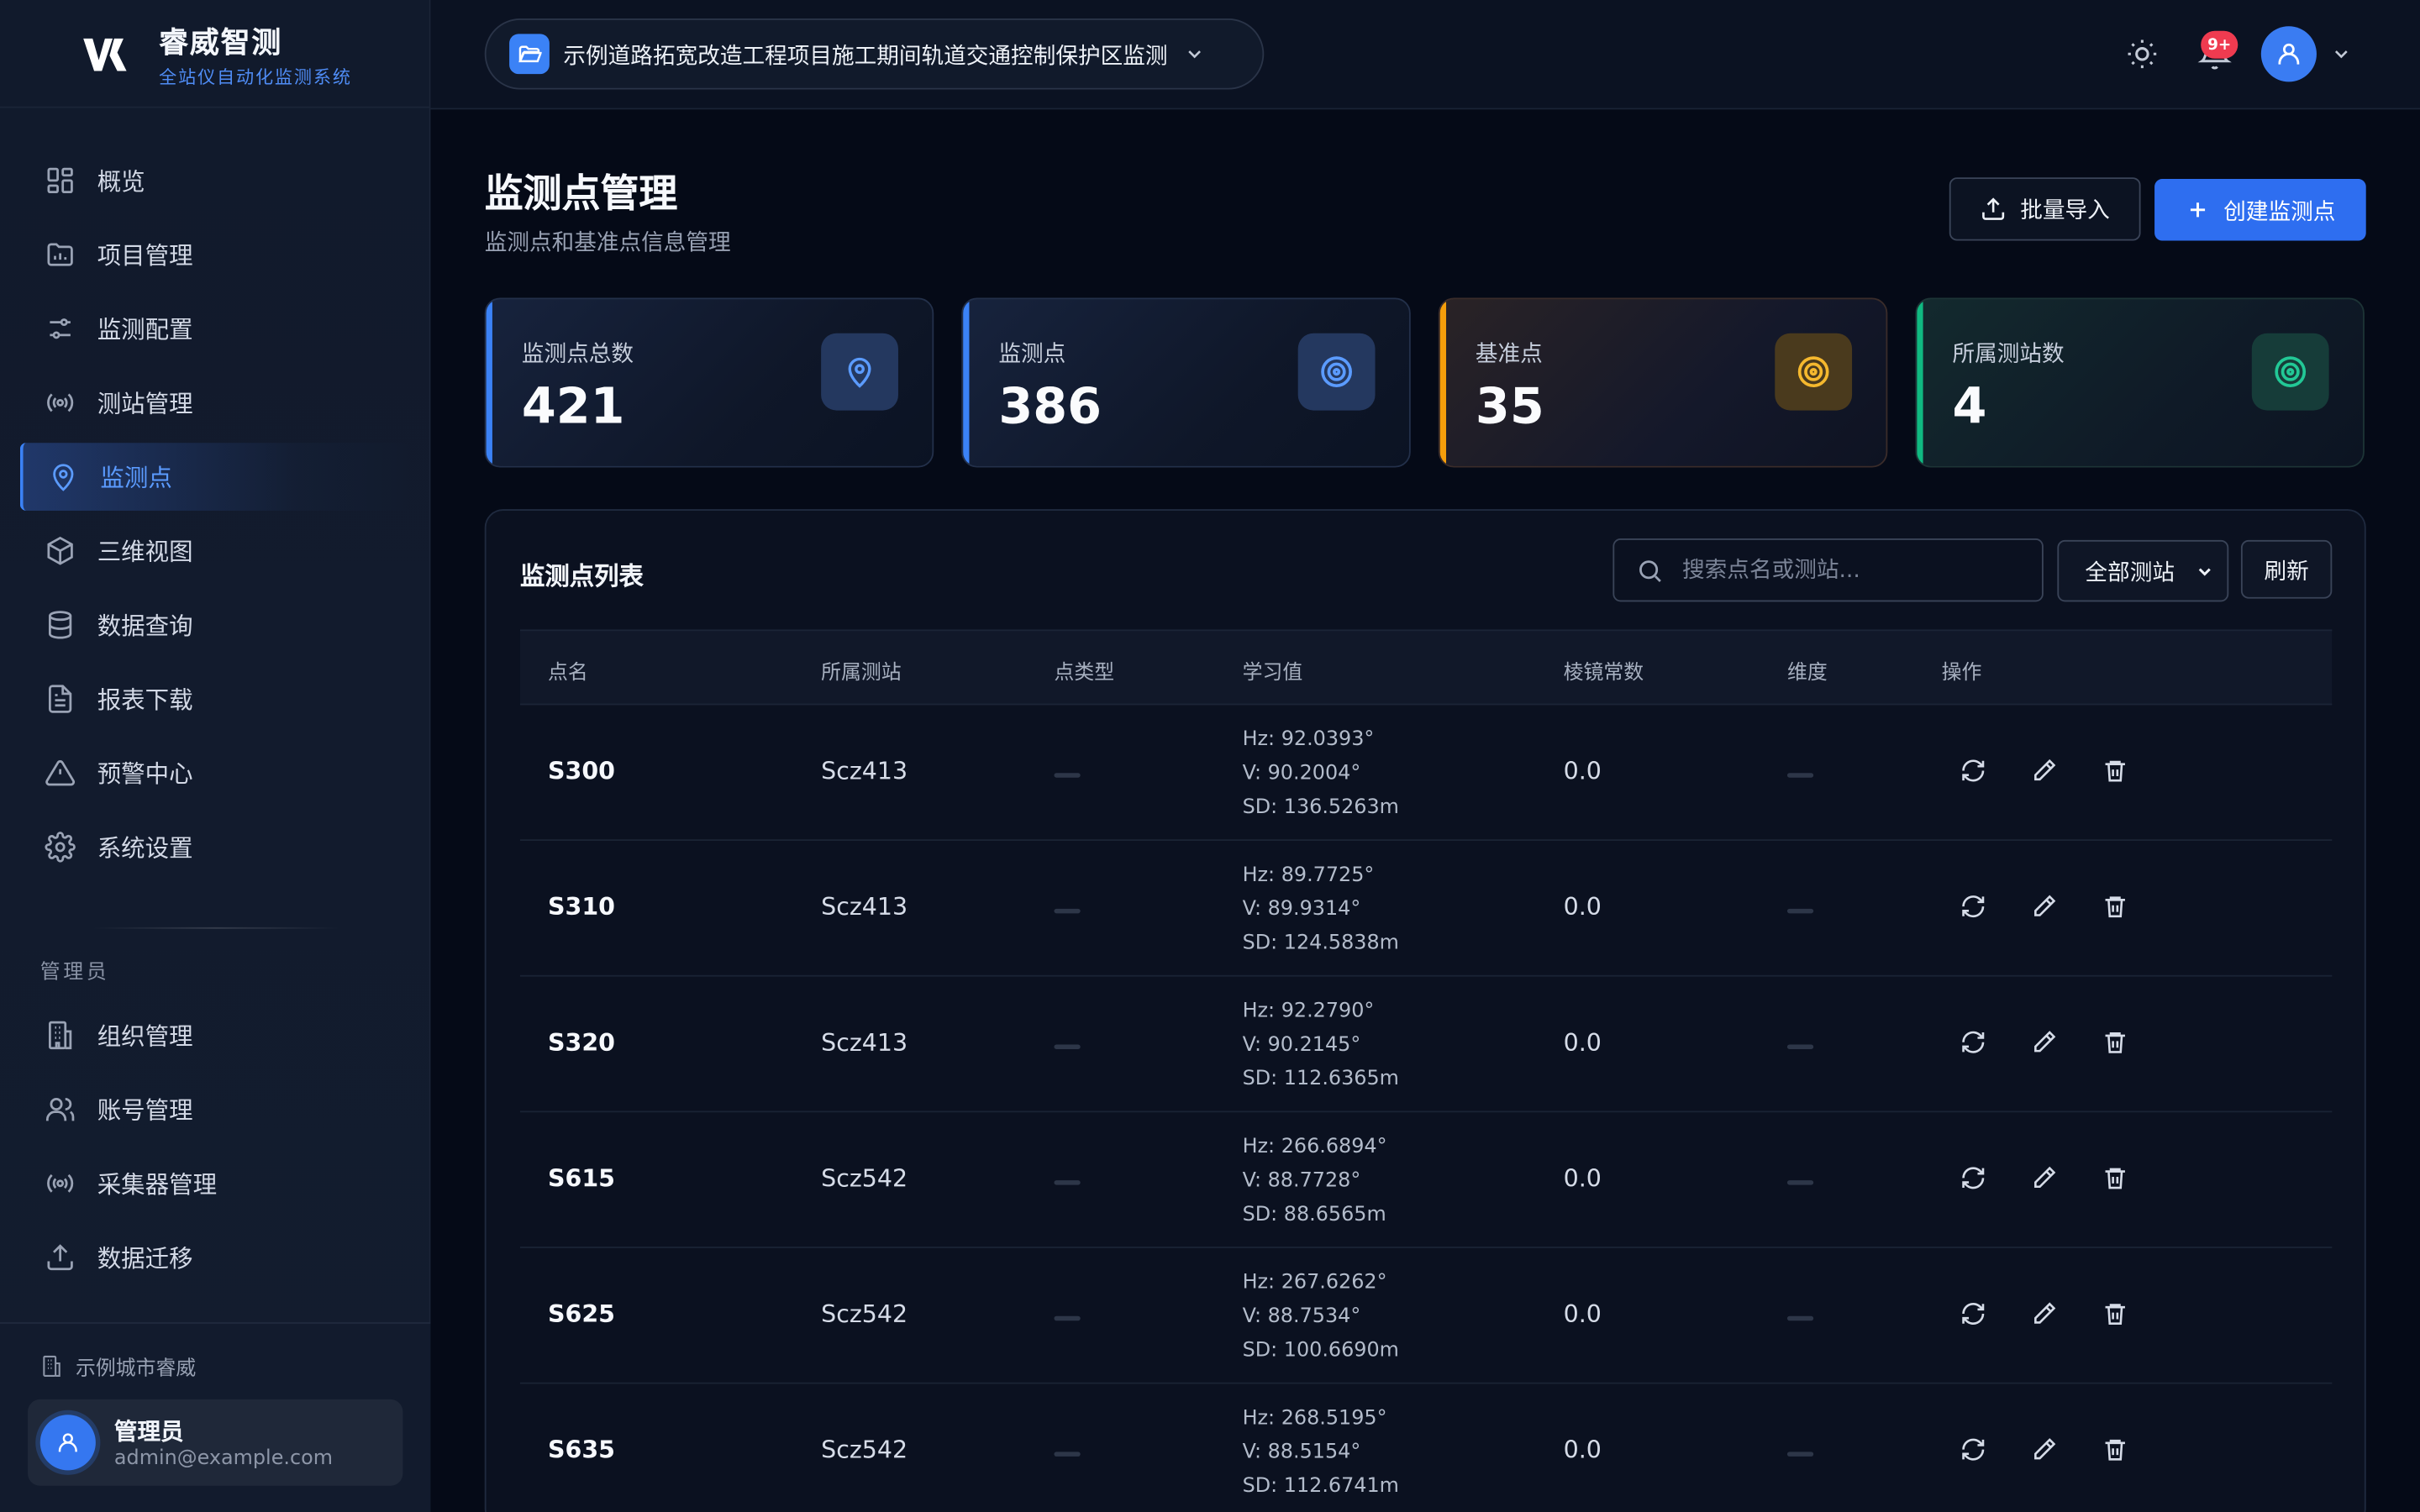 This screenshot has height=1512, width=2420. What do you see at coordinates (1509, 355) in the screenshot?
I see `stat-label: 基准点` at bounding box center [1509, 355].